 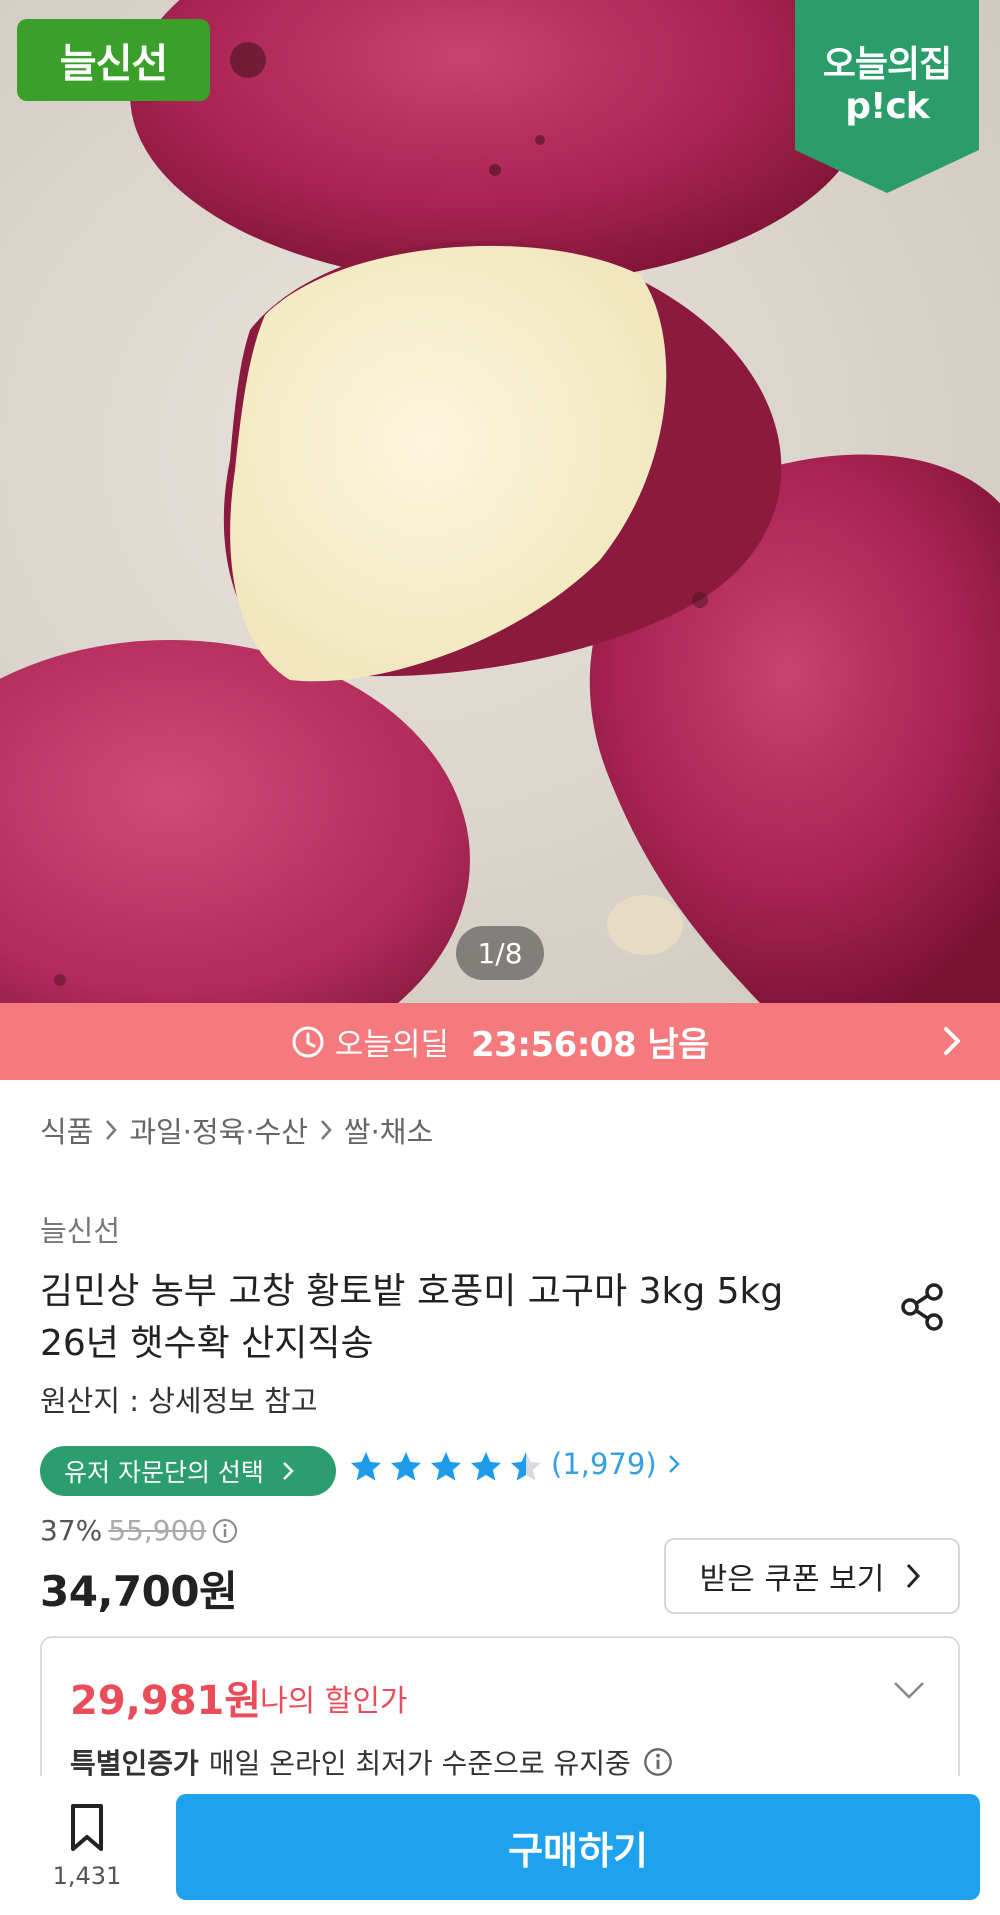 I want to click on half-star-icon, so click(x=526, y=1466).